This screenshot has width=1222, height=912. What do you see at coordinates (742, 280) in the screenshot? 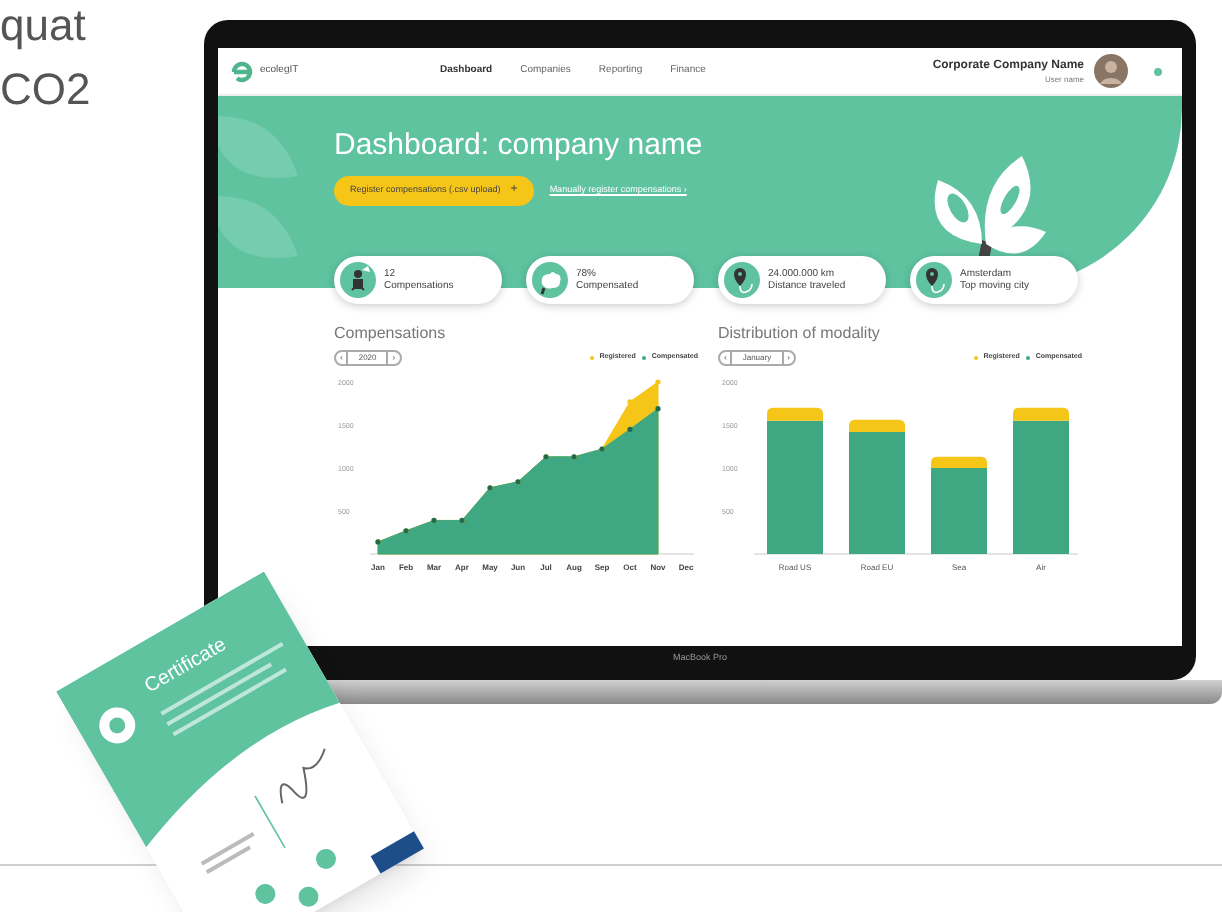
I see `route-pin-icon` at bounding box center [742, 280].